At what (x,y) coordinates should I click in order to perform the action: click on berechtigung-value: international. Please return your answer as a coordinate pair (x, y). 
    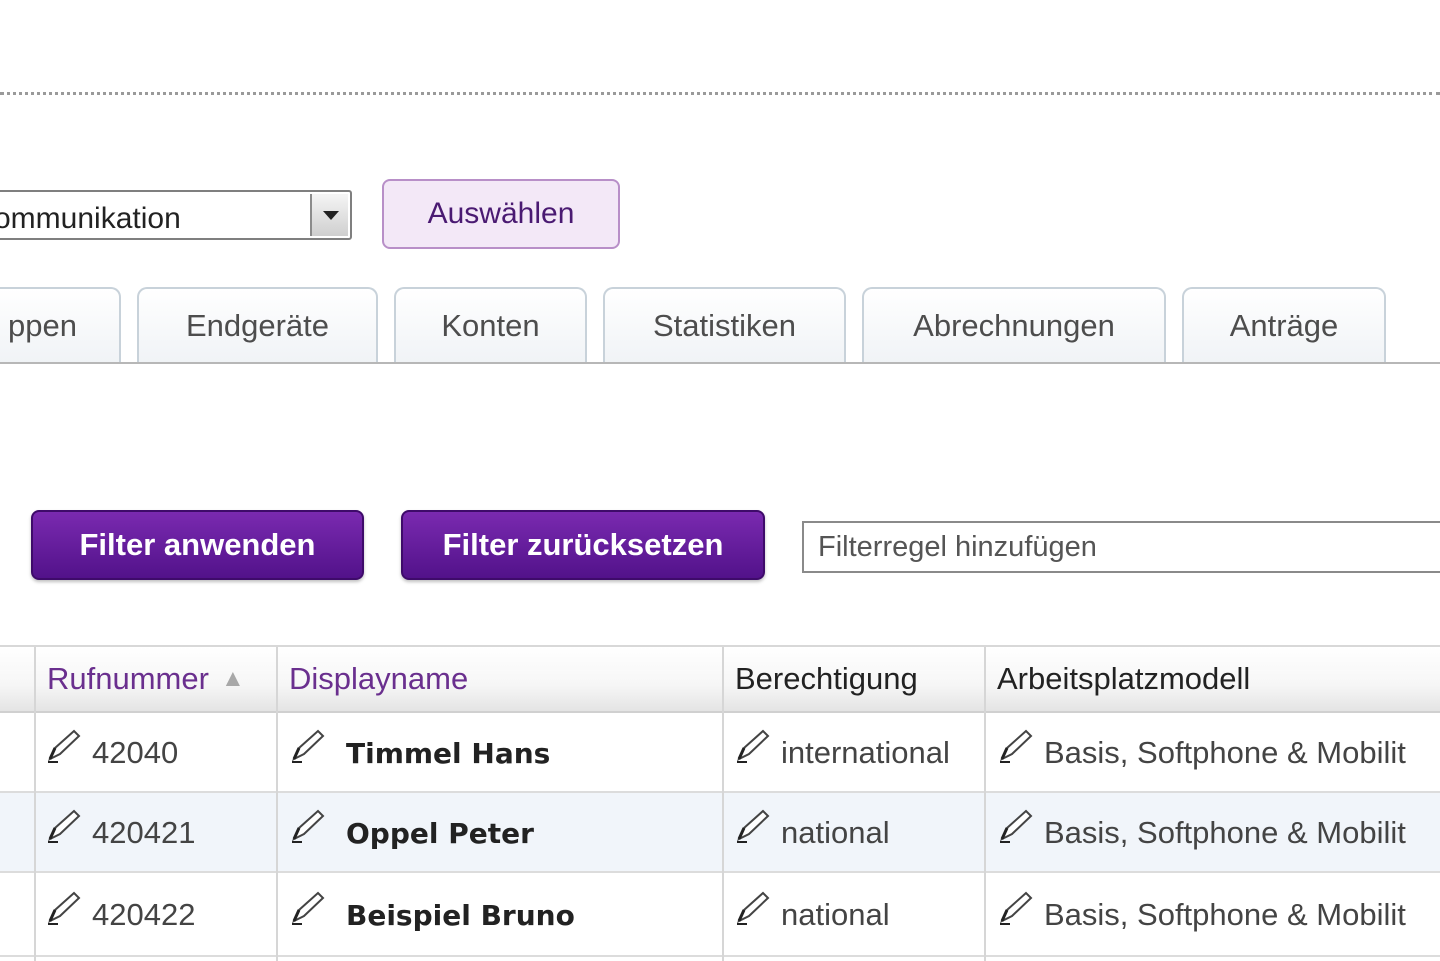
    Looking at the image, I should click on (865, 752).